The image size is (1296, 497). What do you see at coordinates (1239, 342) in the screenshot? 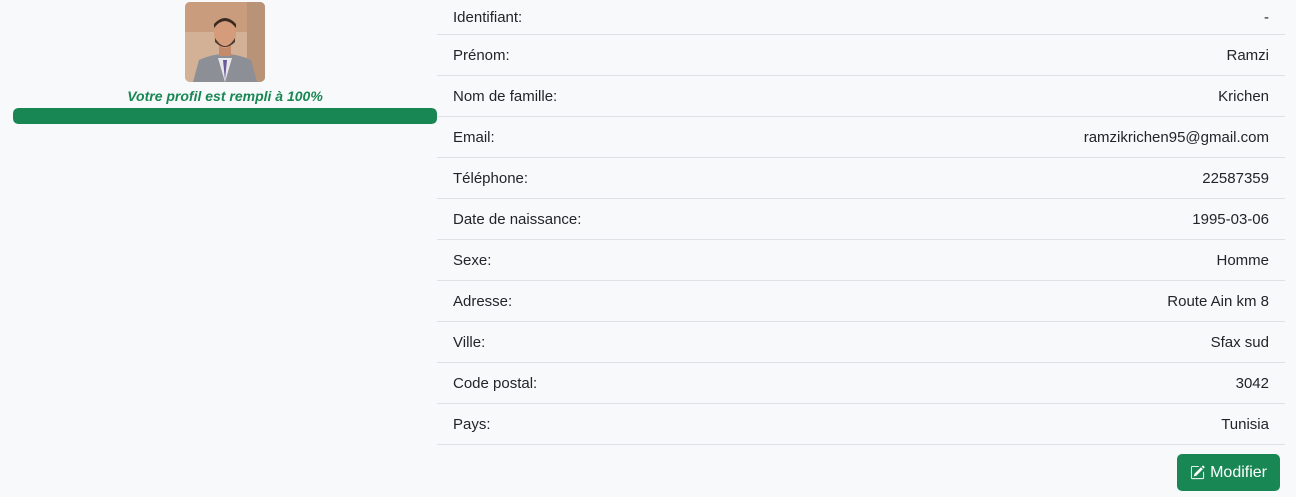
I see `detail-value: Sfax sud` at bounding box center [1239, 342].